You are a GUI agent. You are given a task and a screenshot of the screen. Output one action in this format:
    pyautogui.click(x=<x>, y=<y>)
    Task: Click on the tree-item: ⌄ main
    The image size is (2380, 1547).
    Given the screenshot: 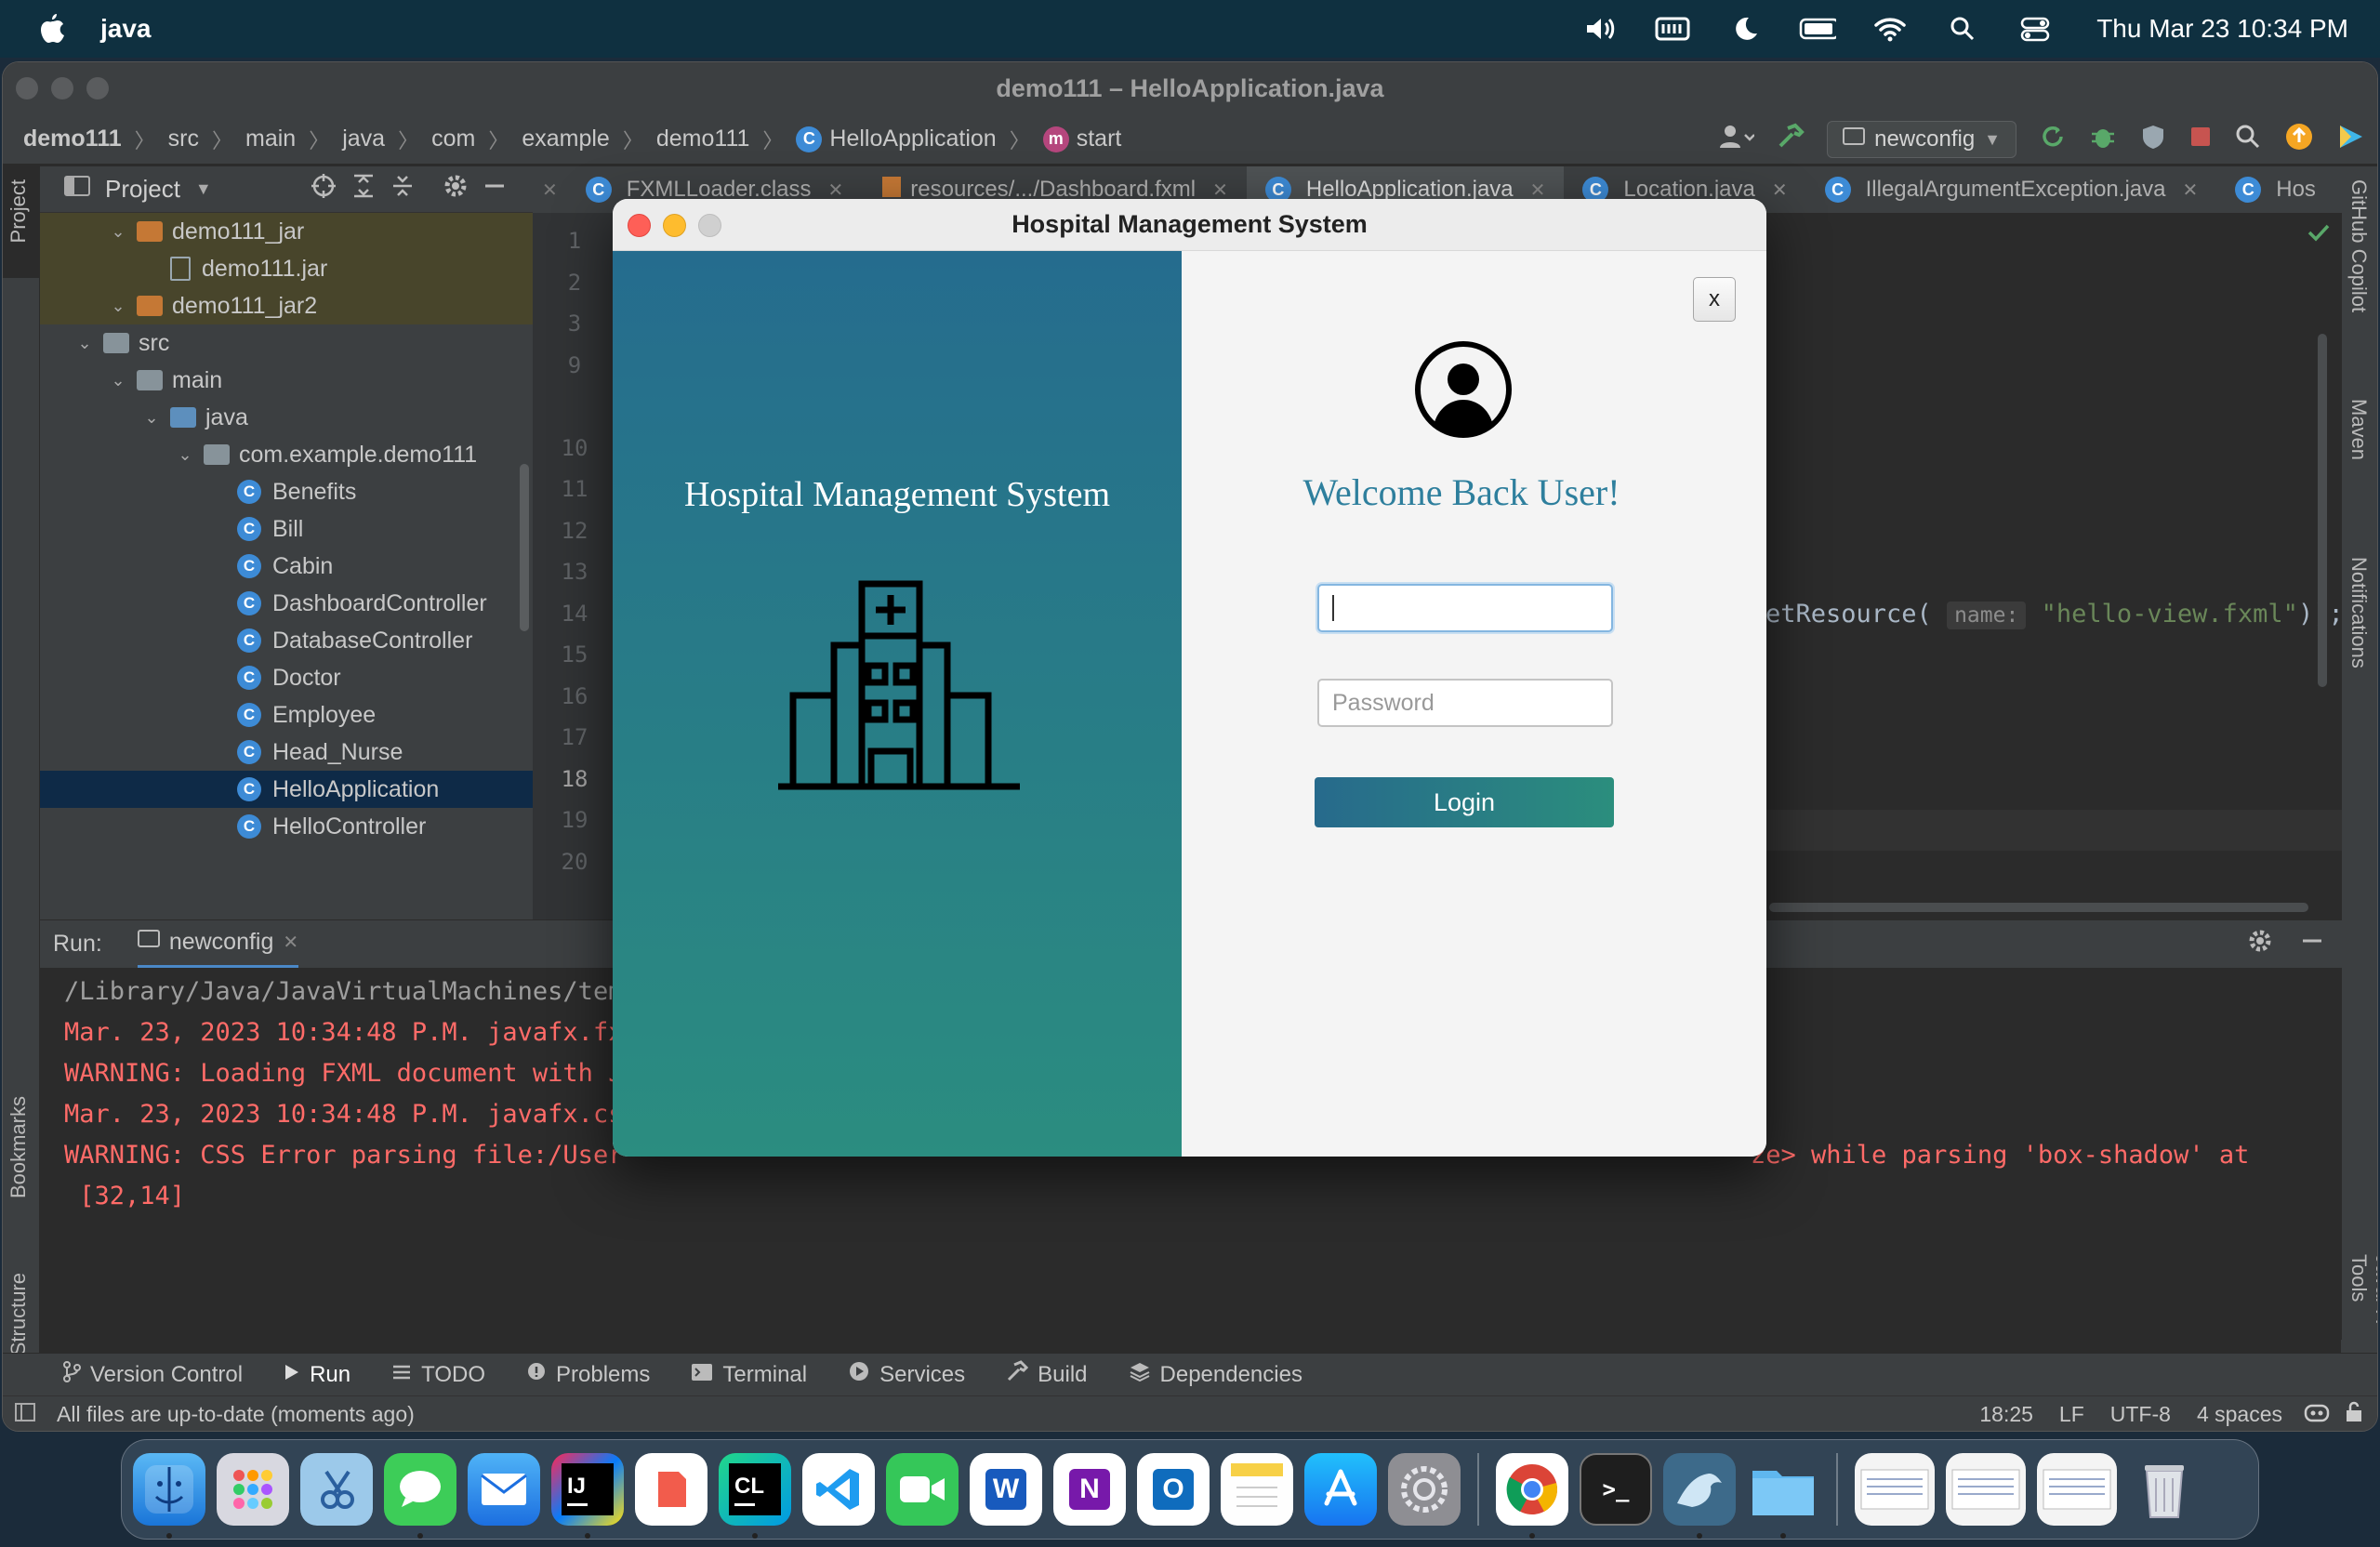 What is the action you would take?
    pyautogui.click(x=286, y=380)
    